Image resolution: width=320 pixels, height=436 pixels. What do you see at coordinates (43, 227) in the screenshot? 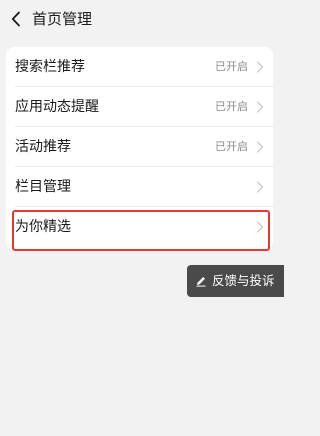
I see `settings-row-label: 为你精选` at bounding box center [43, 227].